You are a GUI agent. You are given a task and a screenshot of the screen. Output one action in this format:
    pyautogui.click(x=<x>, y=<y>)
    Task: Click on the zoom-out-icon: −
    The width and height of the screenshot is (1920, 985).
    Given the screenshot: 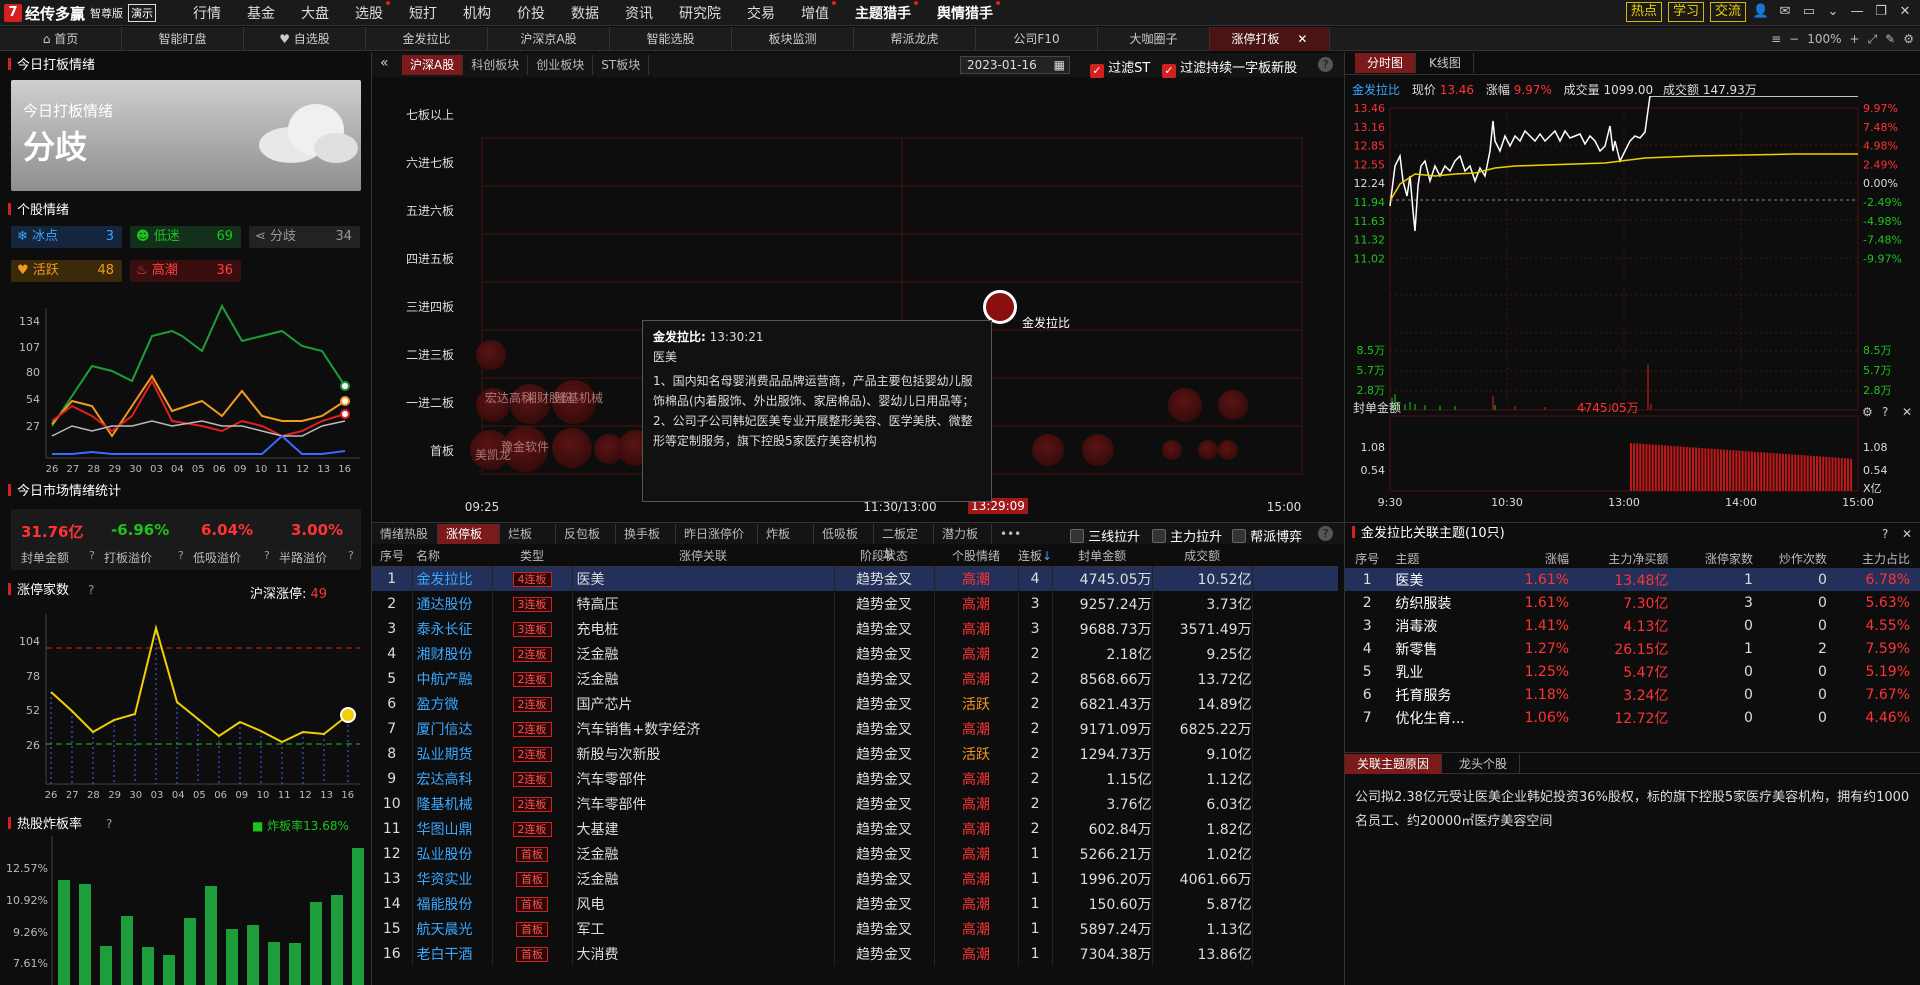 What is the action you would take?
    pyautogui.click(x=1794, y=39)
    